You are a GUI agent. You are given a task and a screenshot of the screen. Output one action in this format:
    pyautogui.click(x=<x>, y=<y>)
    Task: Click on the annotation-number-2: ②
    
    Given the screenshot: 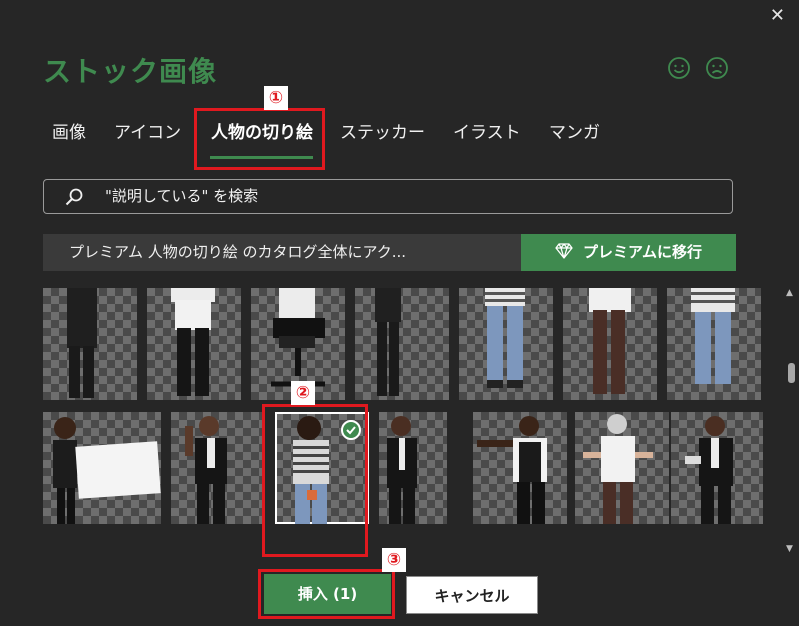 What is the action you would take?
    pyautogui.click(x=303, y=393)
    